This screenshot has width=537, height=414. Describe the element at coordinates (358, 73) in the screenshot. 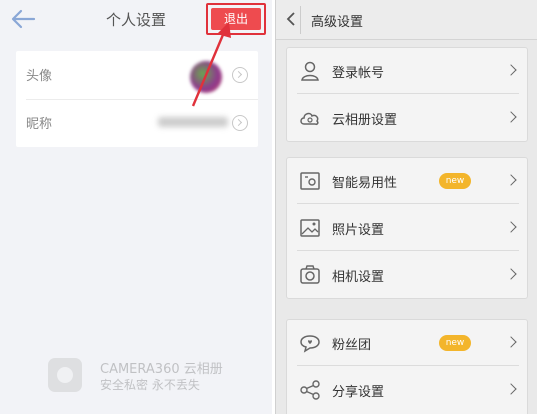

I see `menu-item-label: 登录帐号` at that location.